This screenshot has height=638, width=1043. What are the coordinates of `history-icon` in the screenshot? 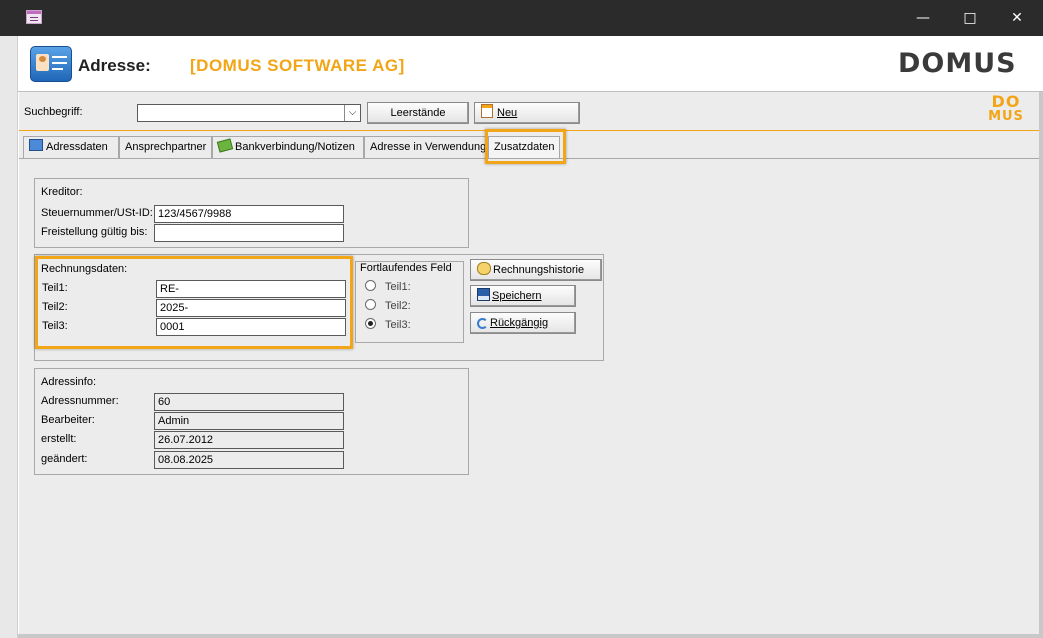 It's located at (484, 268).